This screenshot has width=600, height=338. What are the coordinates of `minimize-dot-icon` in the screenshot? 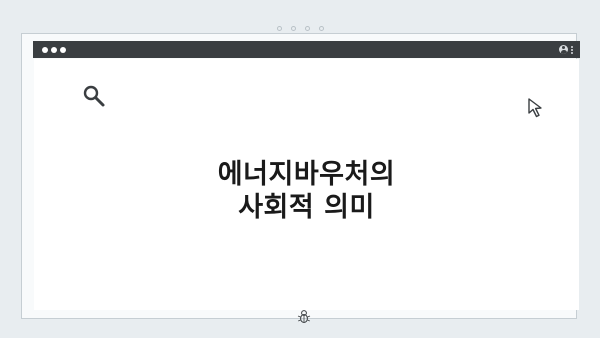 It's located at (54, 49).